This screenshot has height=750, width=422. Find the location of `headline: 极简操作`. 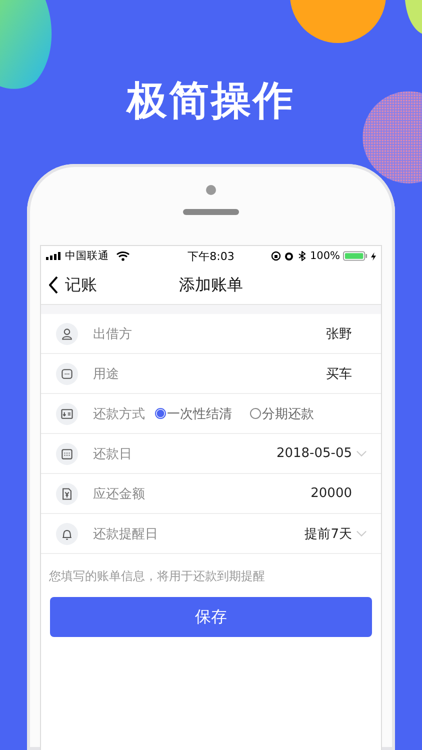

headline: 极简操作 is located at coordinates (211, 101).